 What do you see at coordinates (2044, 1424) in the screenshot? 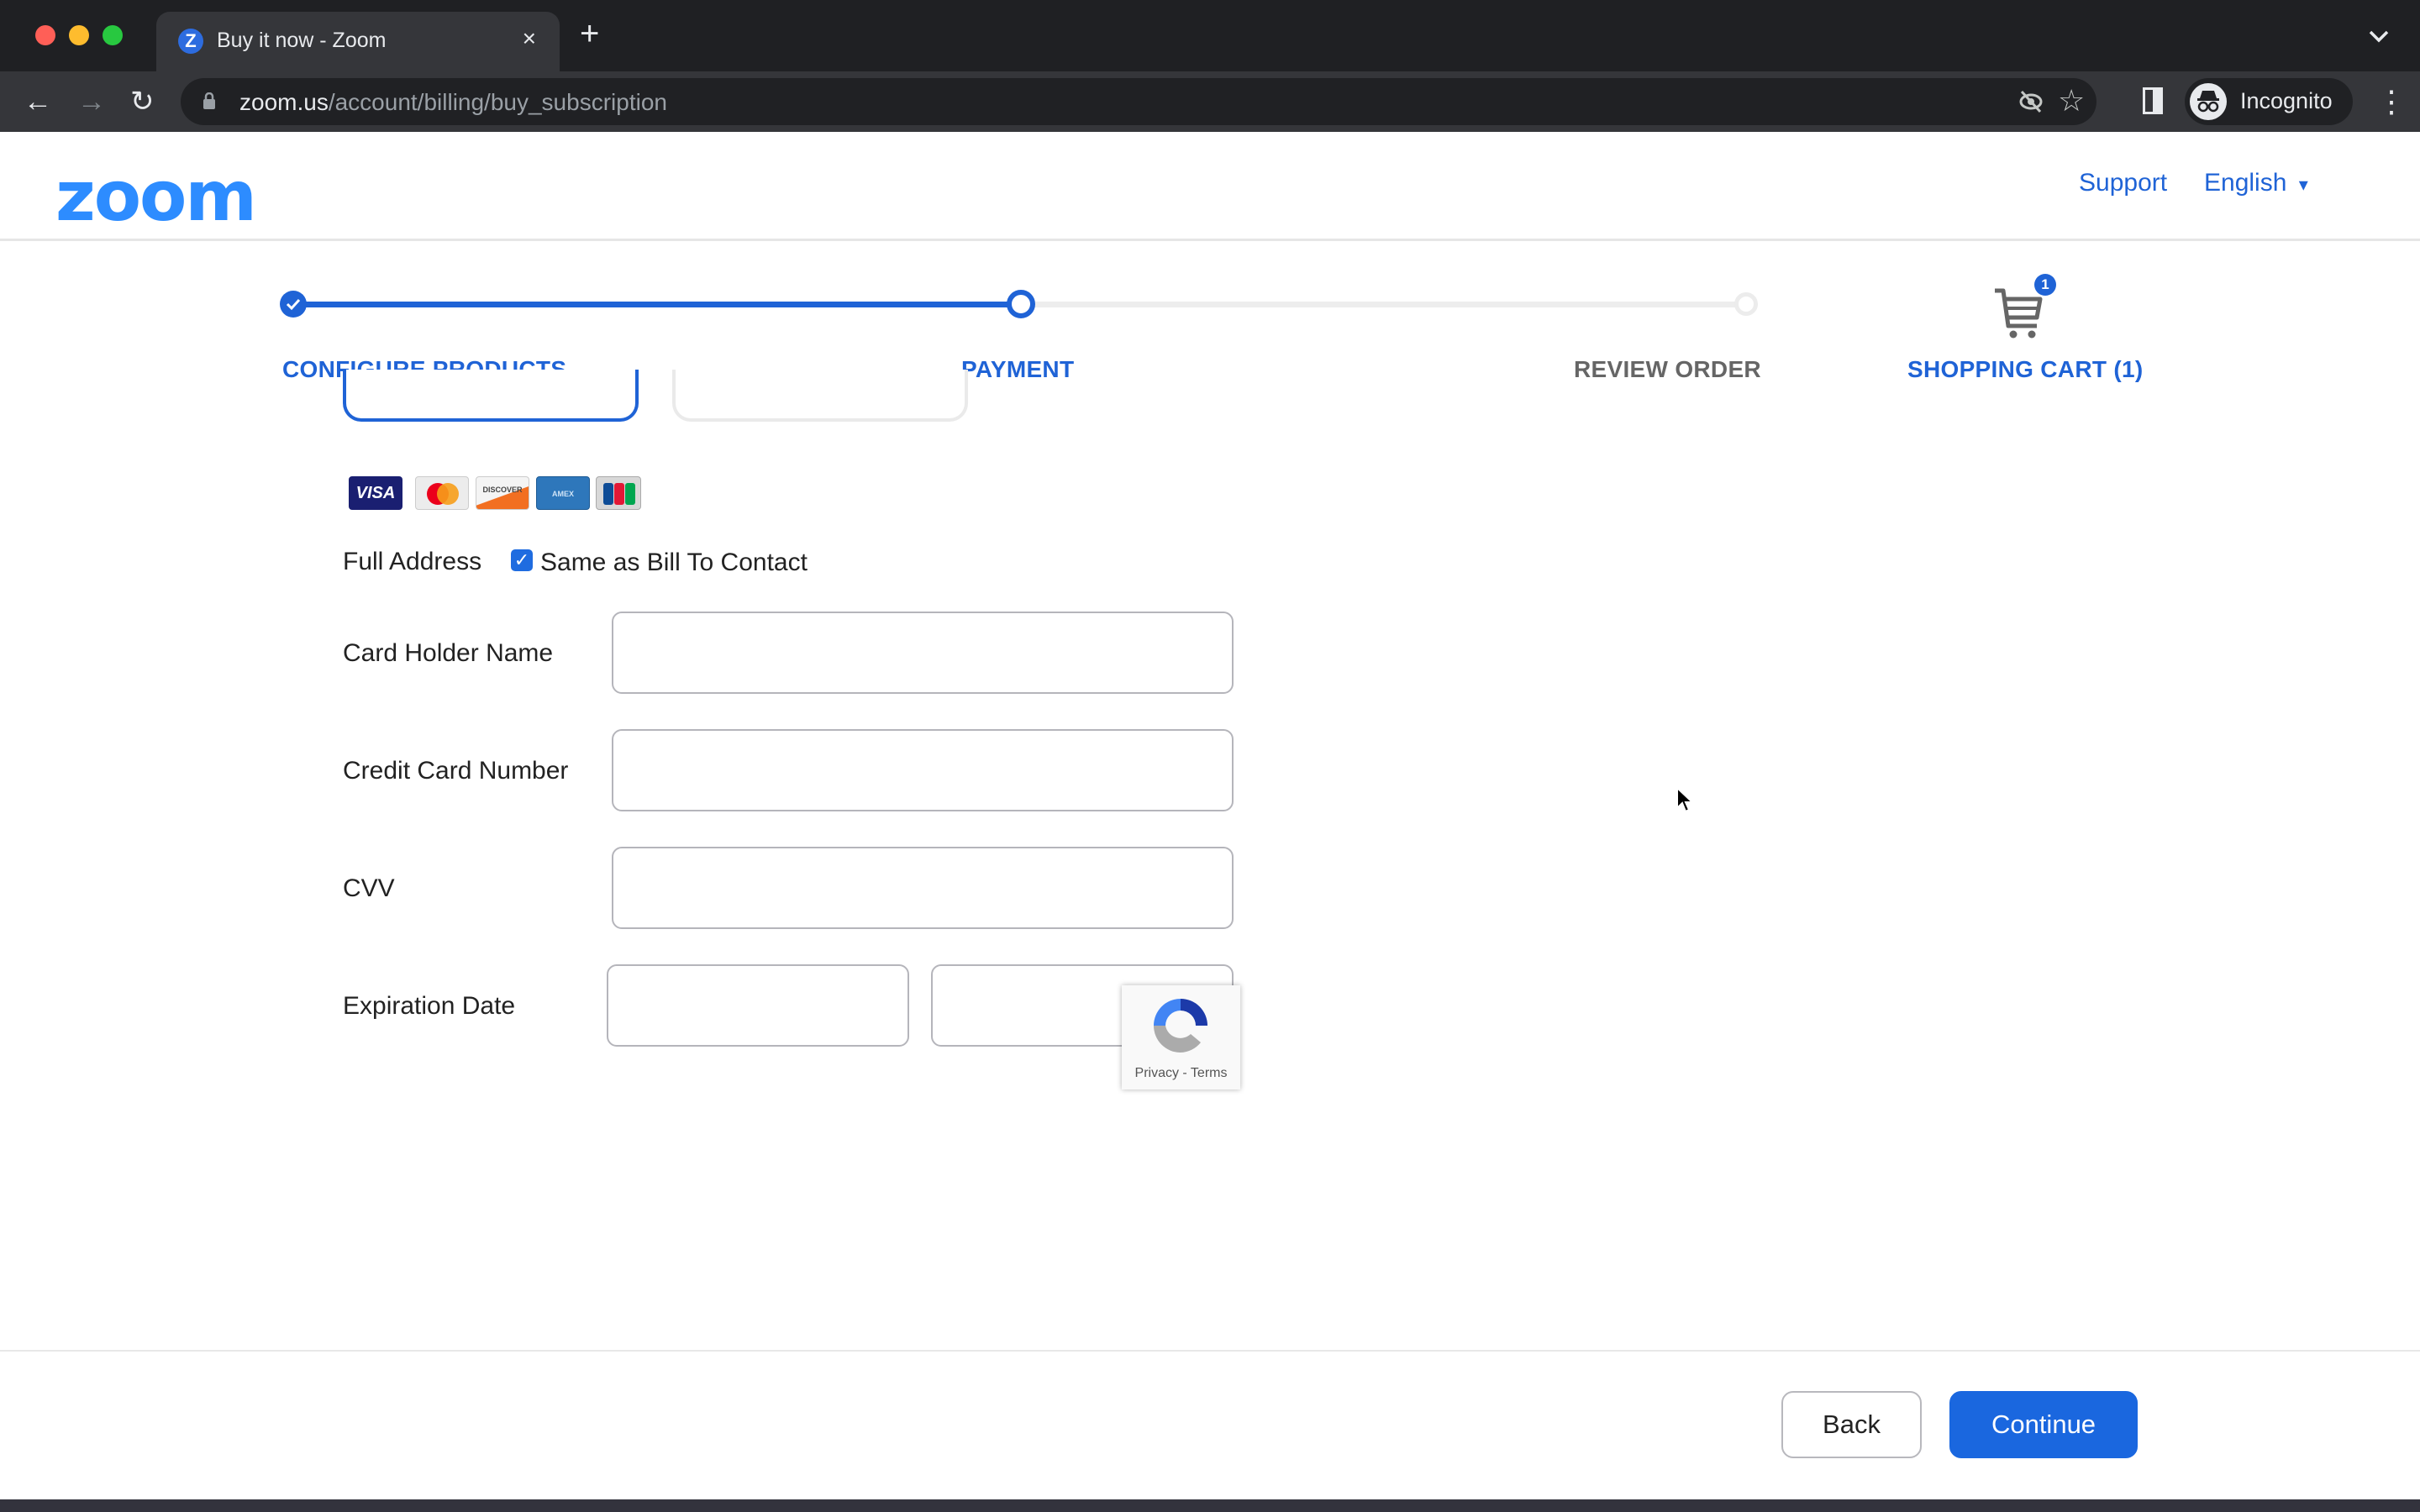
I see `continue-button: Continue` at bounding box center [2044, 1424].